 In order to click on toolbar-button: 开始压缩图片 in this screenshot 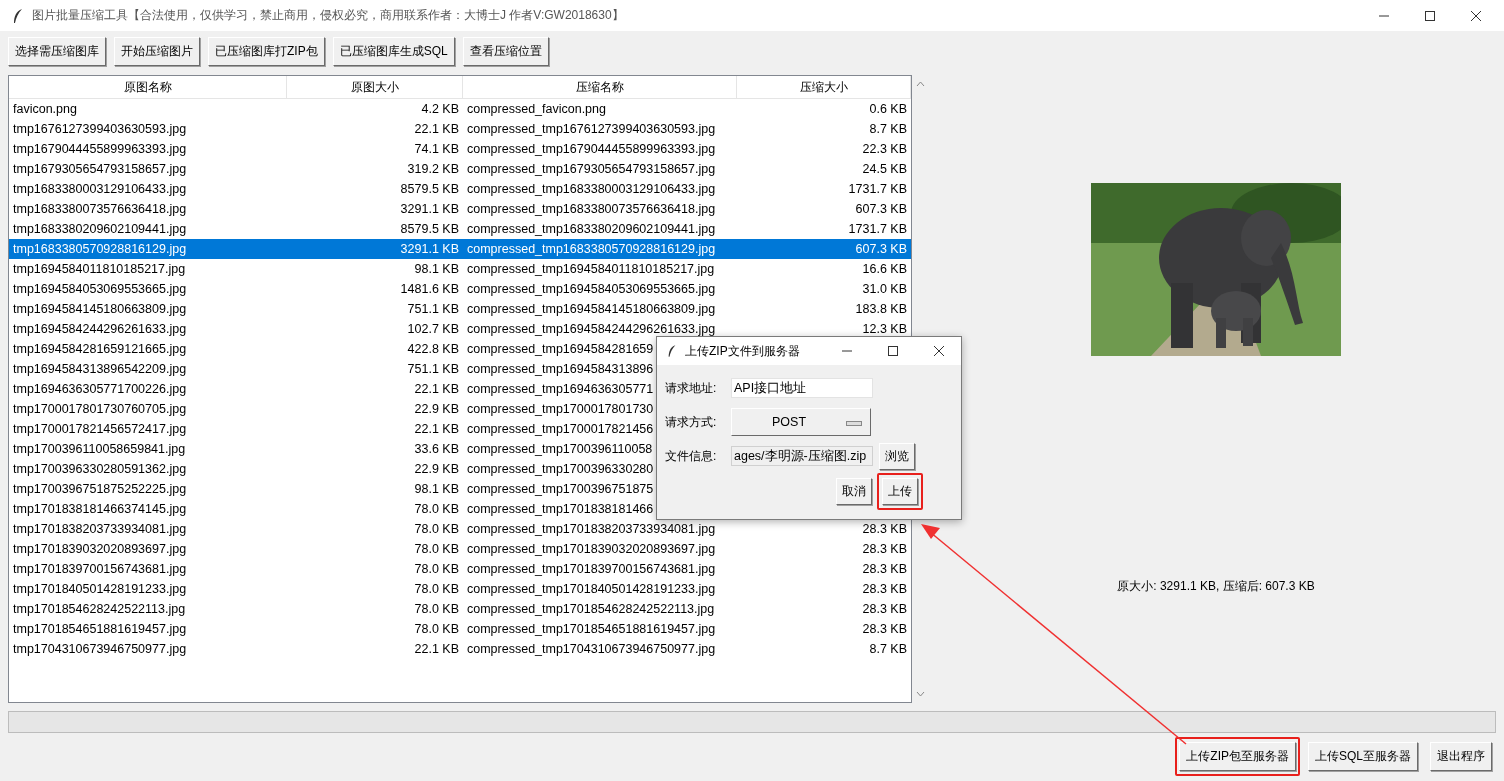, I will do `click(157, 51)`.